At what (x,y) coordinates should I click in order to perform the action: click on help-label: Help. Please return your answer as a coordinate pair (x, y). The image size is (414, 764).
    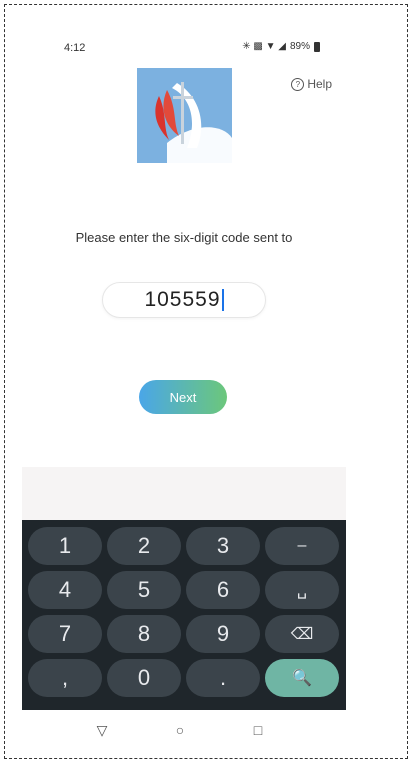
    Looking at the image, I should click on (319, 84).